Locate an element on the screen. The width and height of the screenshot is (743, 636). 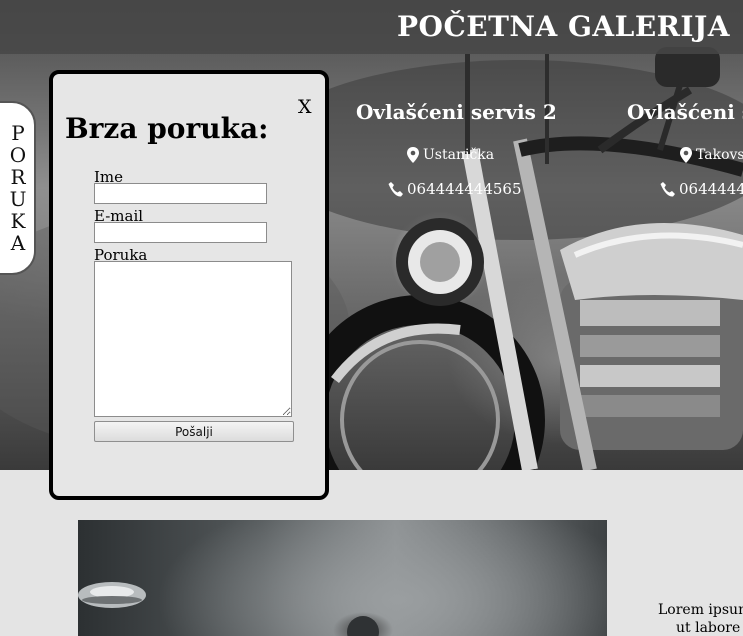
tab-letter: R is located at coordinates (18, 177).